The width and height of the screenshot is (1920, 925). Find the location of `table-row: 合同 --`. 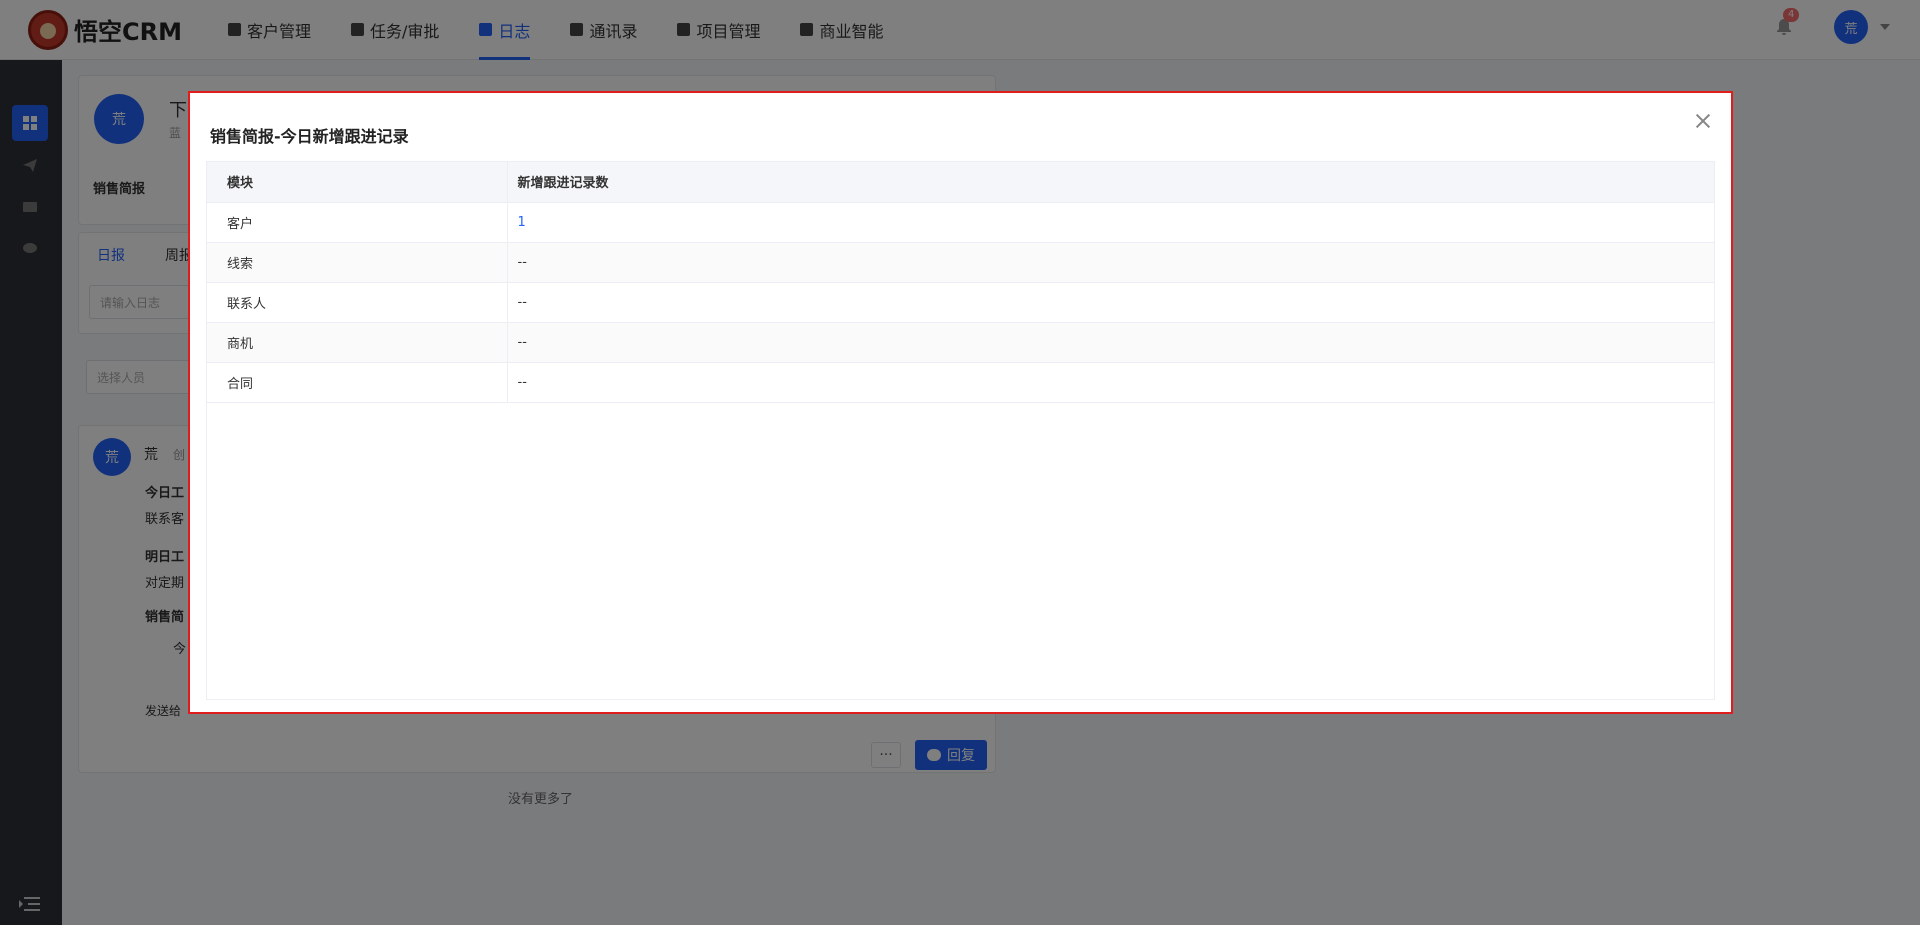

table-row: 合同 -- is located at coordinates (960, 382).